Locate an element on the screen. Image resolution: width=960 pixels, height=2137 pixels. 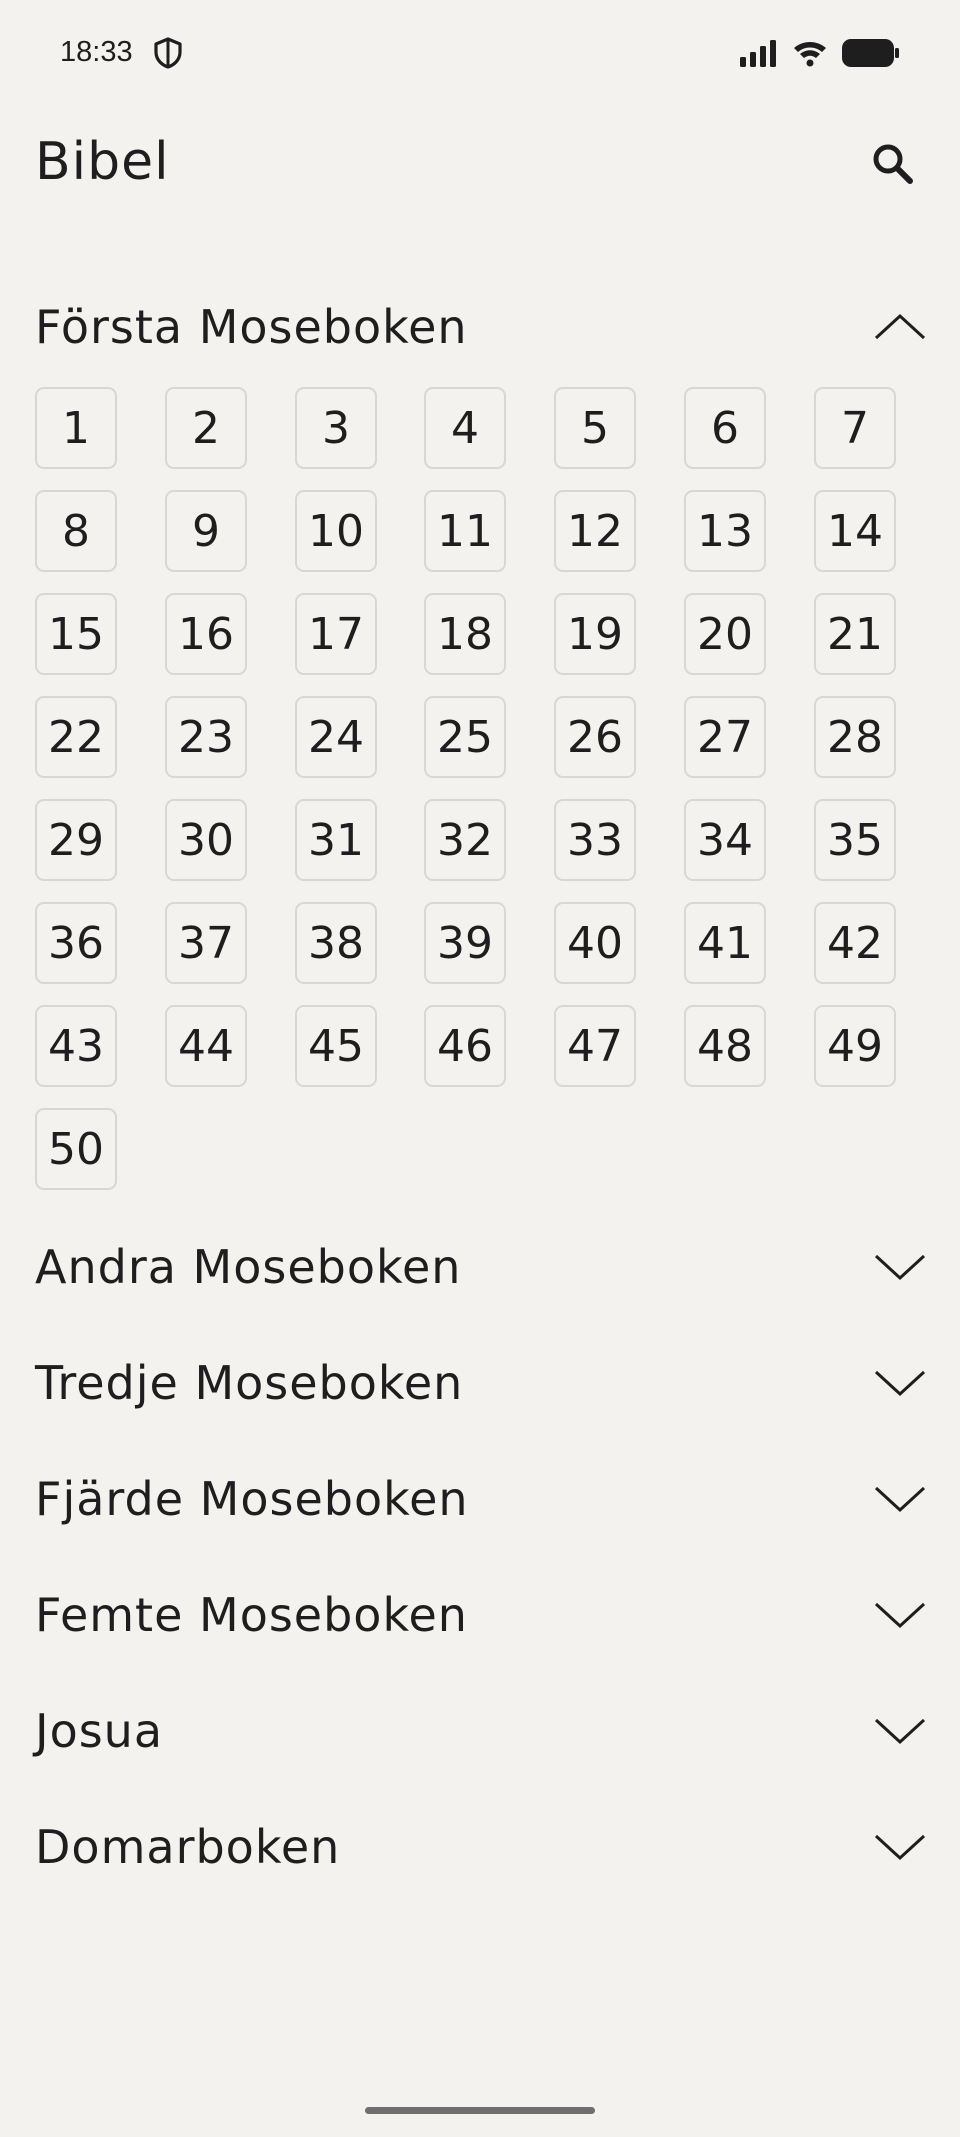
battery-icon is located at coordinates (871, 55).